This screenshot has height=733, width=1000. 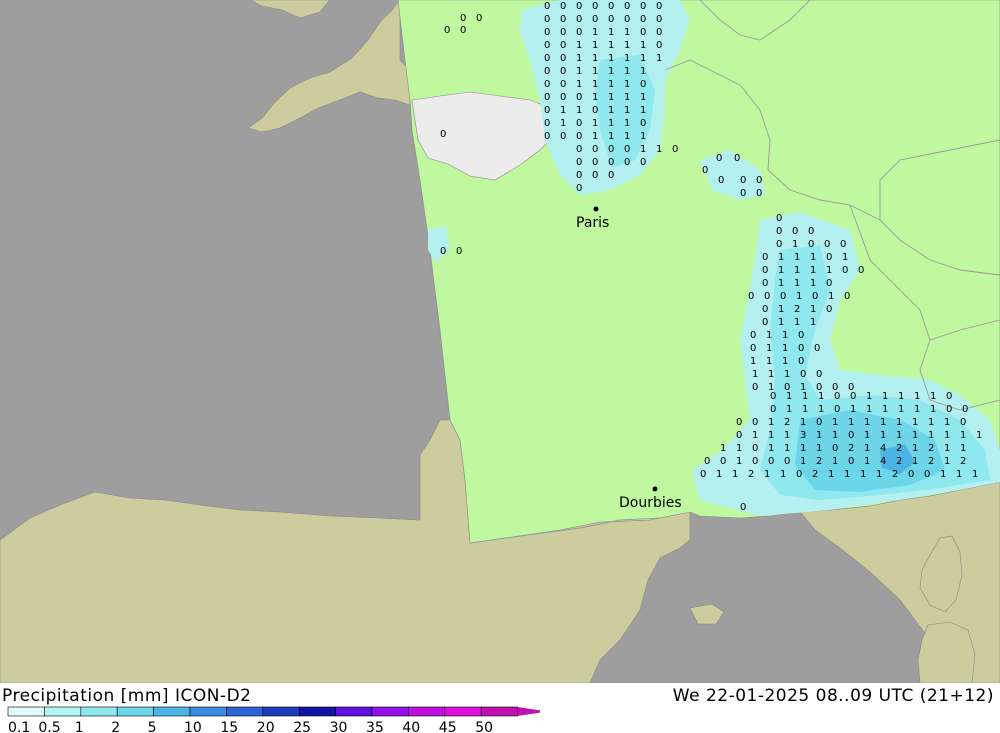 What do you see at coordinates (650, 503) in the screenshot?
I see `city-label: Dourbies` at bounding box center [650, 503].